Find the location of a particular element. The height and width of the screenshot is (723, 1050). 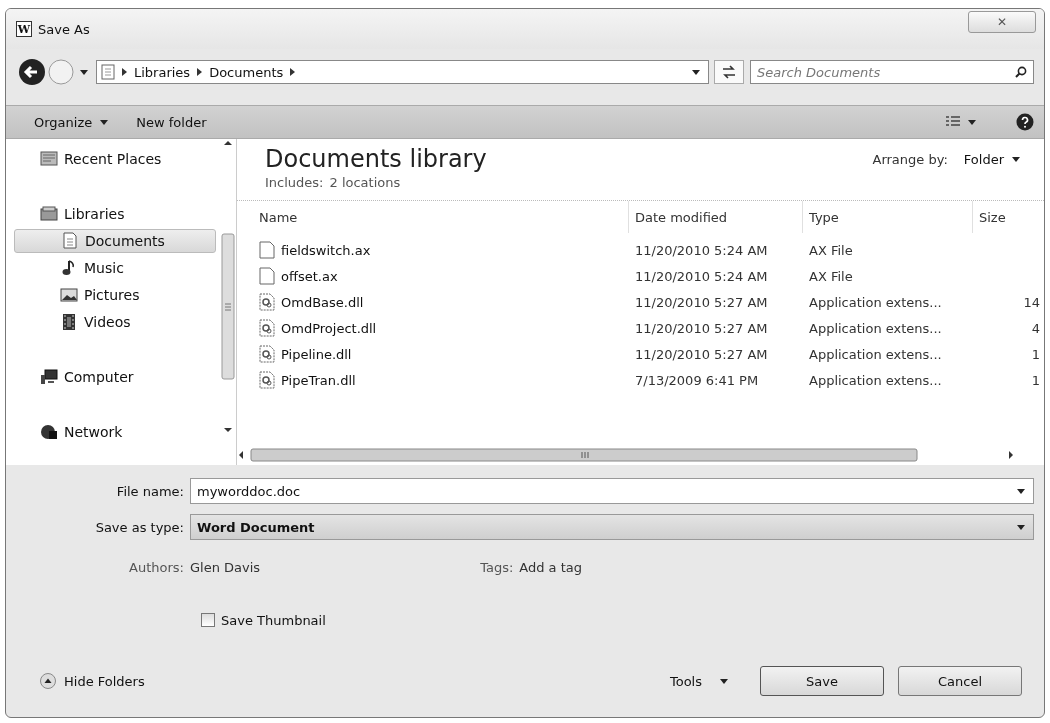

size-cell: 4 is located at coordinates (1035, 328).